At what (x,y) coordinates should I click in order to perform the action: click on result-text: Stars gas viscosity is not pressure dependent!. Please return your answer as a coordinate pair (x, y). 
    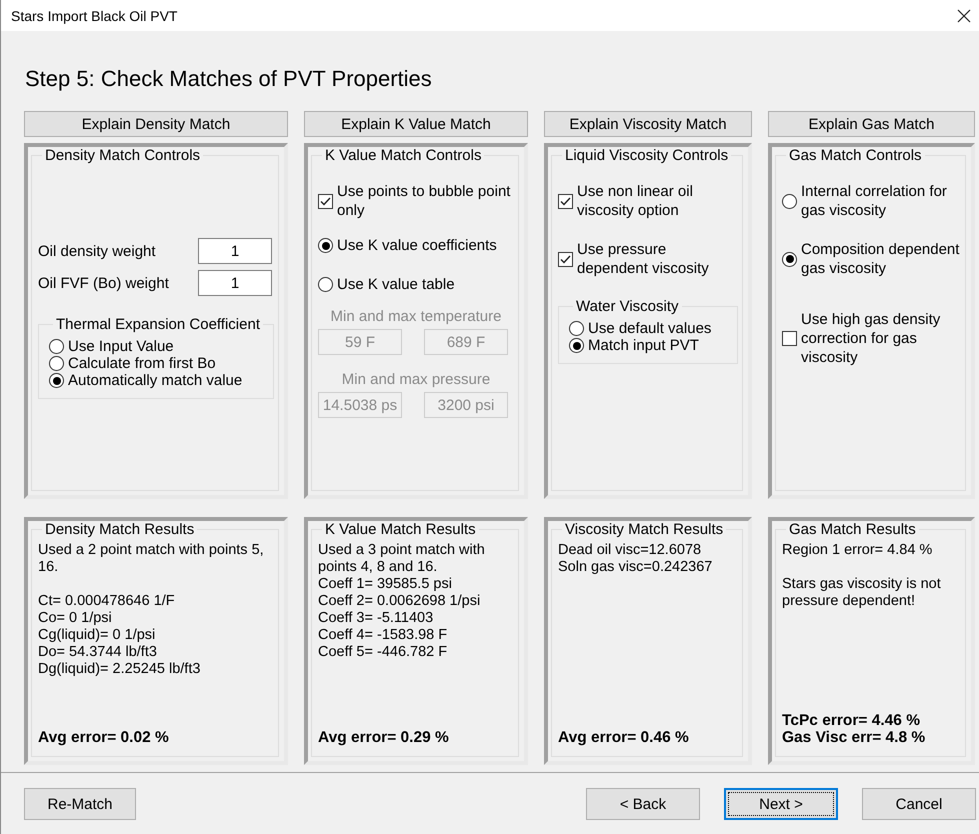
    Looking at the image, I should click on (862, 593).